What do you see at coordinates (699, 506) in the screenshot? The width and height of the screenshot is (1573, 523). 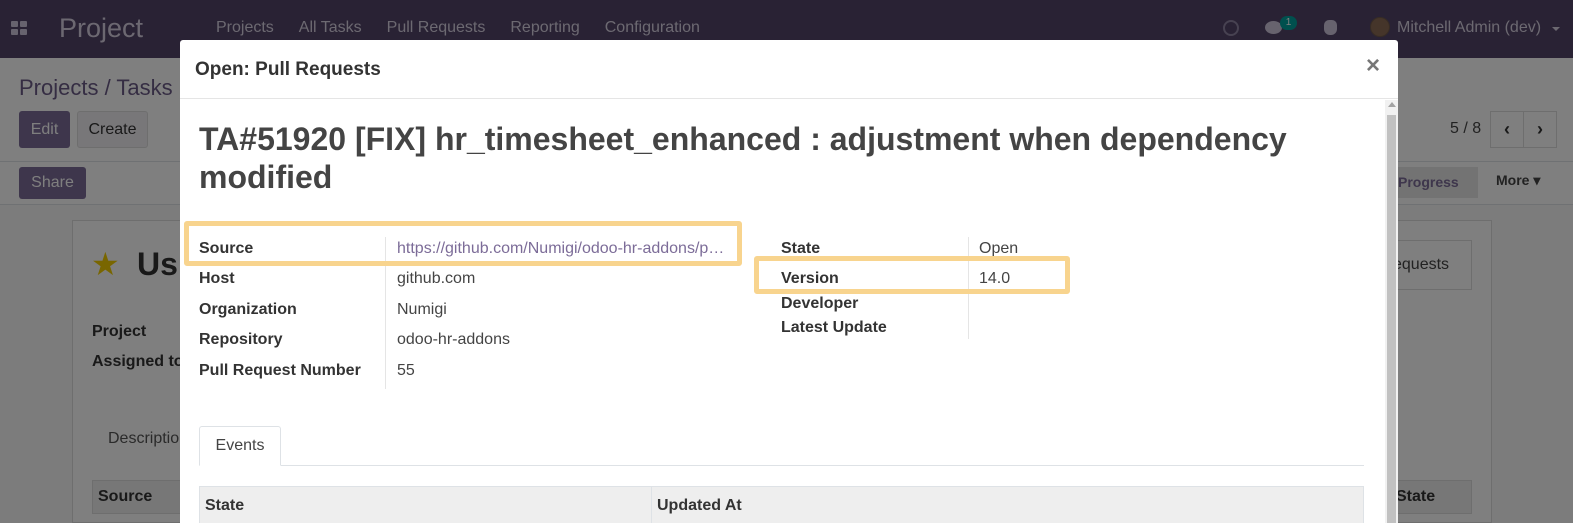 I see `column-header-updated-at: Updated At` at bounding box center [699, 506].